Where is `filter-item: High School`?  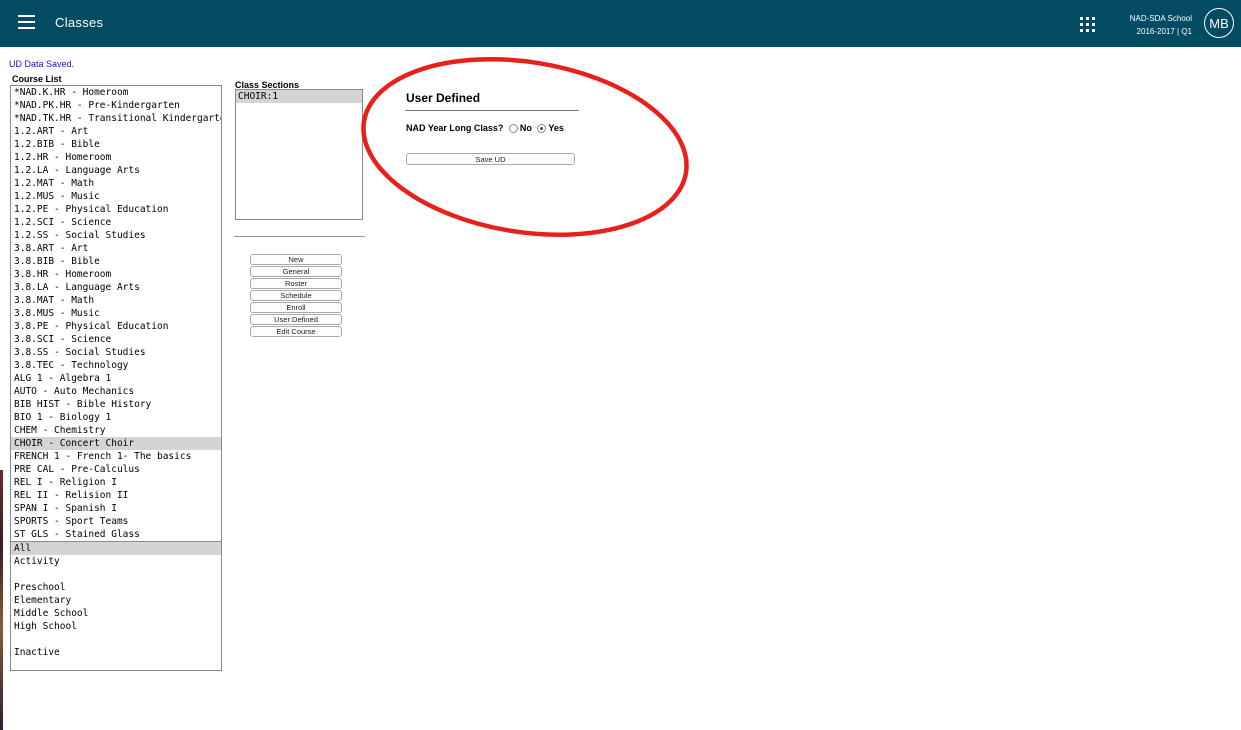 filter-item: High School is located at coordinates (116, 626).